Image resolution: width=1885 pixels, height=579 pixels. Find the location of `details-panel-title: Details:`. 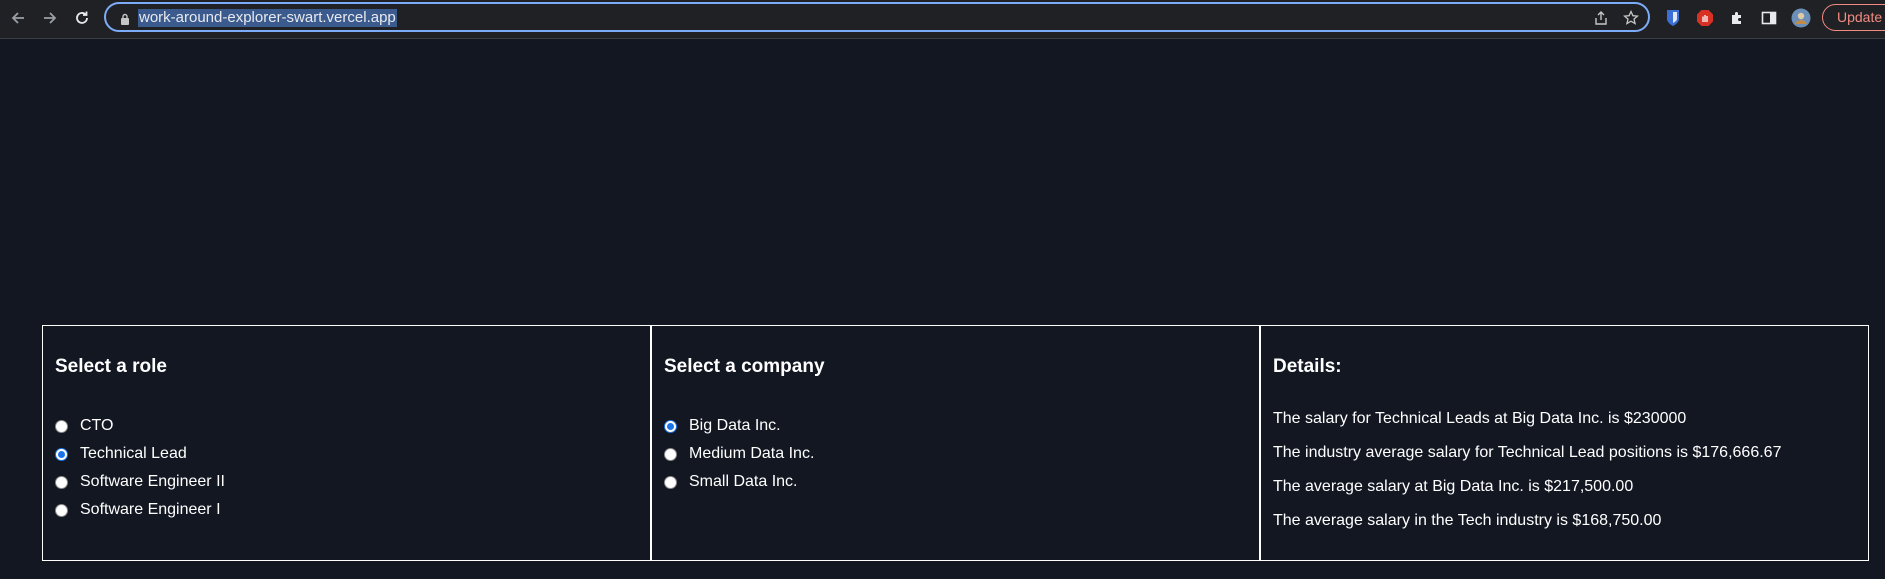

details-panel-title: Details: is located at coordinates (1307, 366).